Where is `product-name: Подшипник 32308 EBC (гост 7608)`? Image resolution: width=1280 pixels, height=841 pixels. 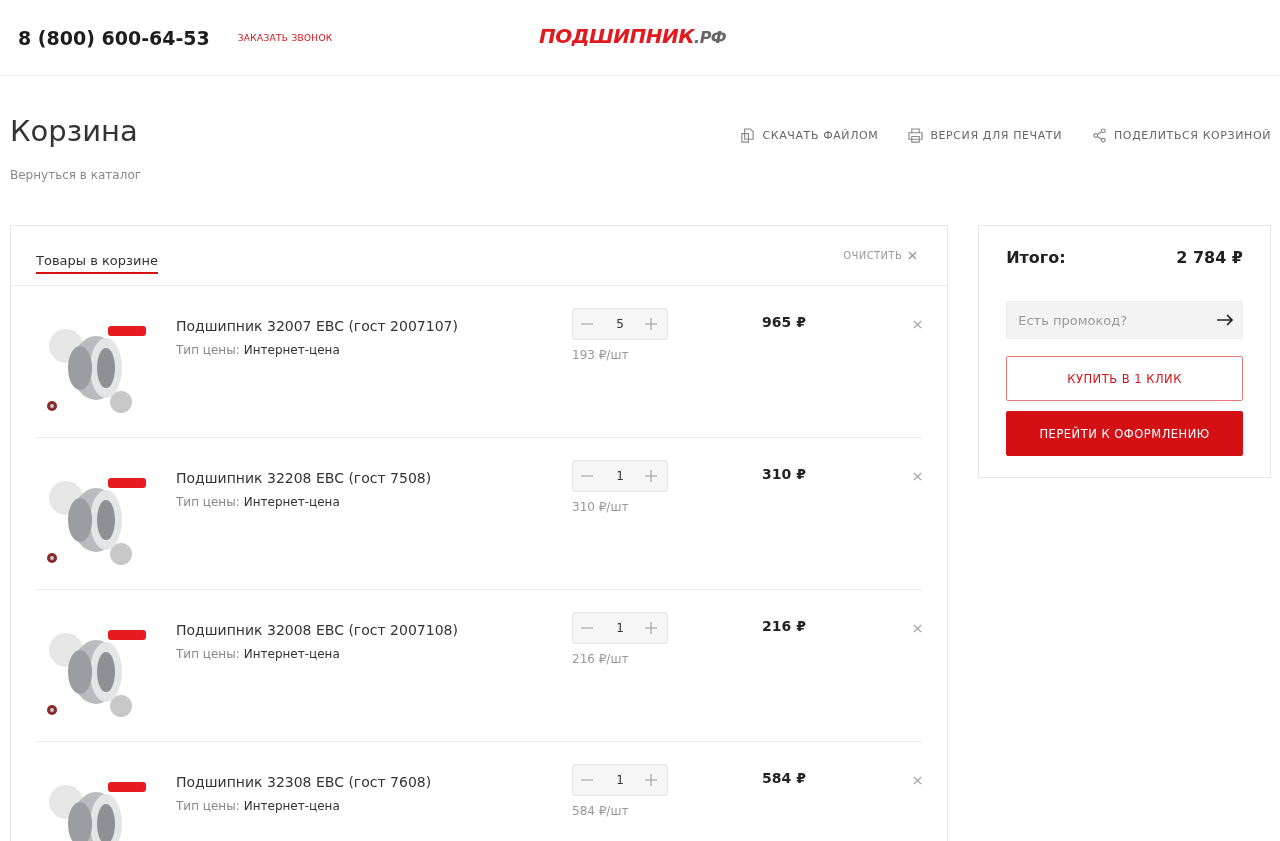
product-name: Подшипник 32308 EBC (гост 7608) is located at coordinates (374, 782).